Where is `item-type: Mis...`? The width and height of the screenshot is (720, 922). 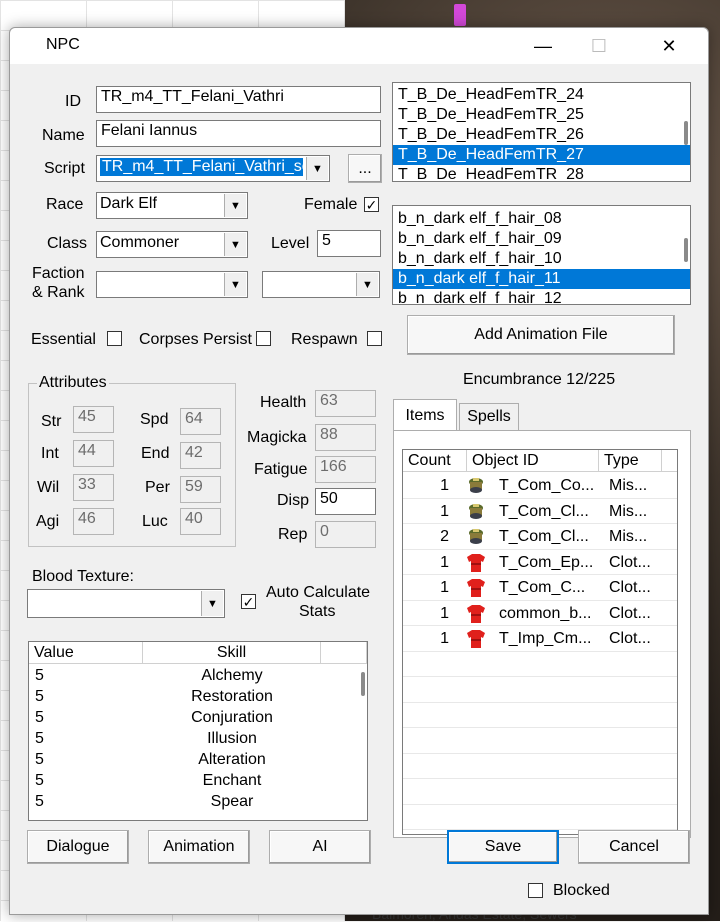
item-type: Mis... is located at coordinates (628, 485).